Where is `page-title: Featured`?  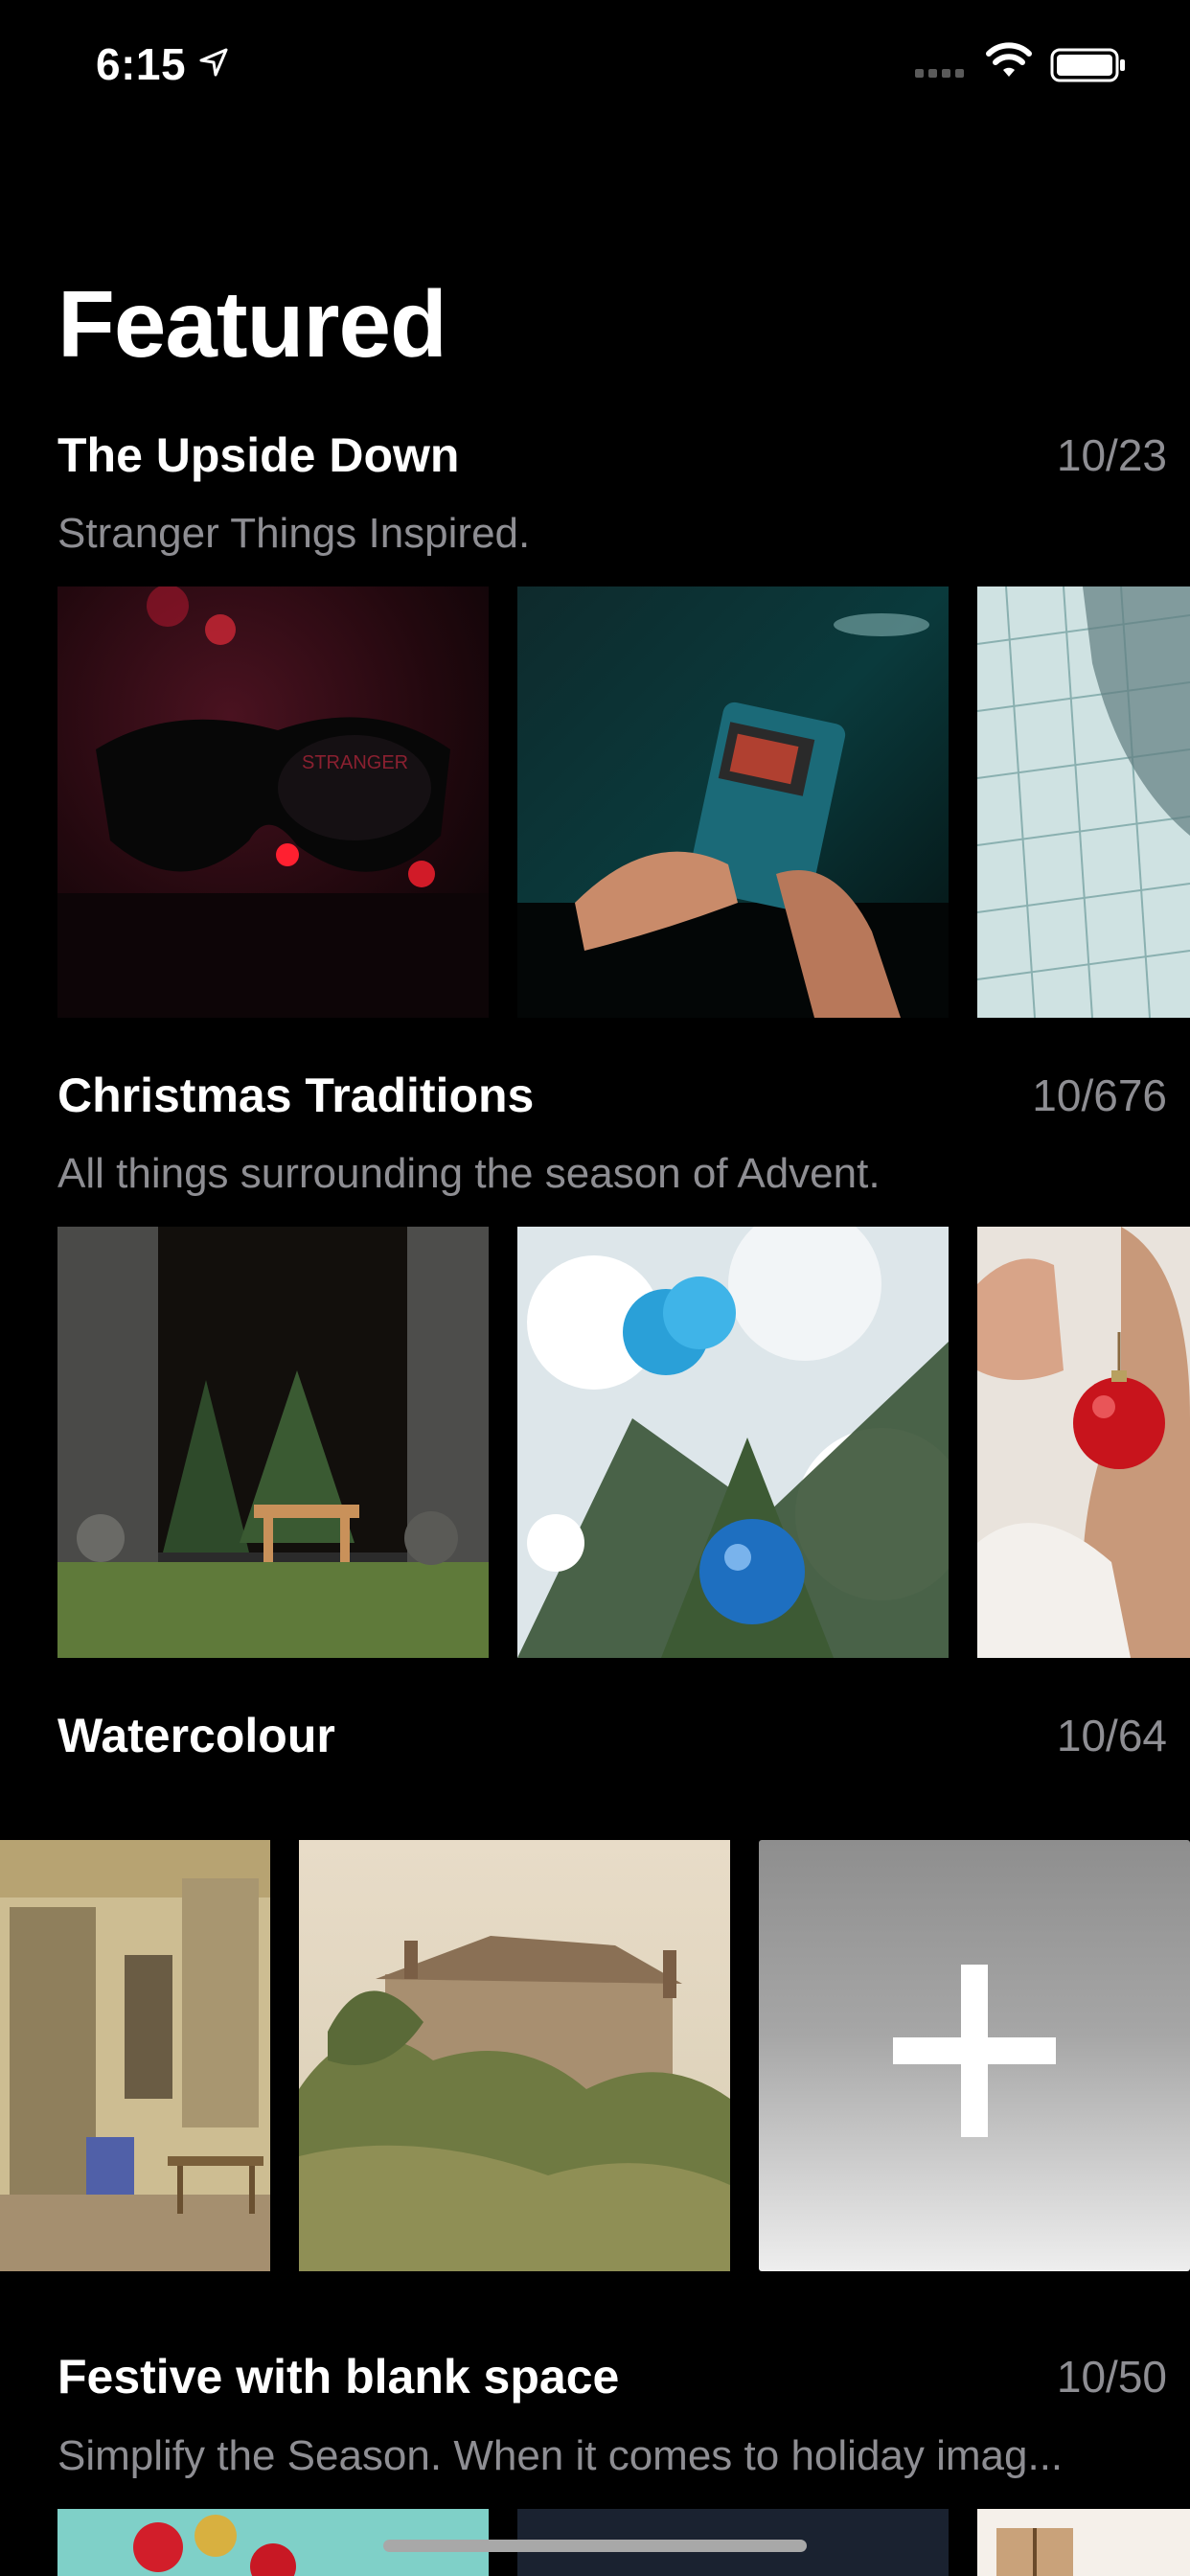 page-title: Featured is located at coordinates (252, 324).